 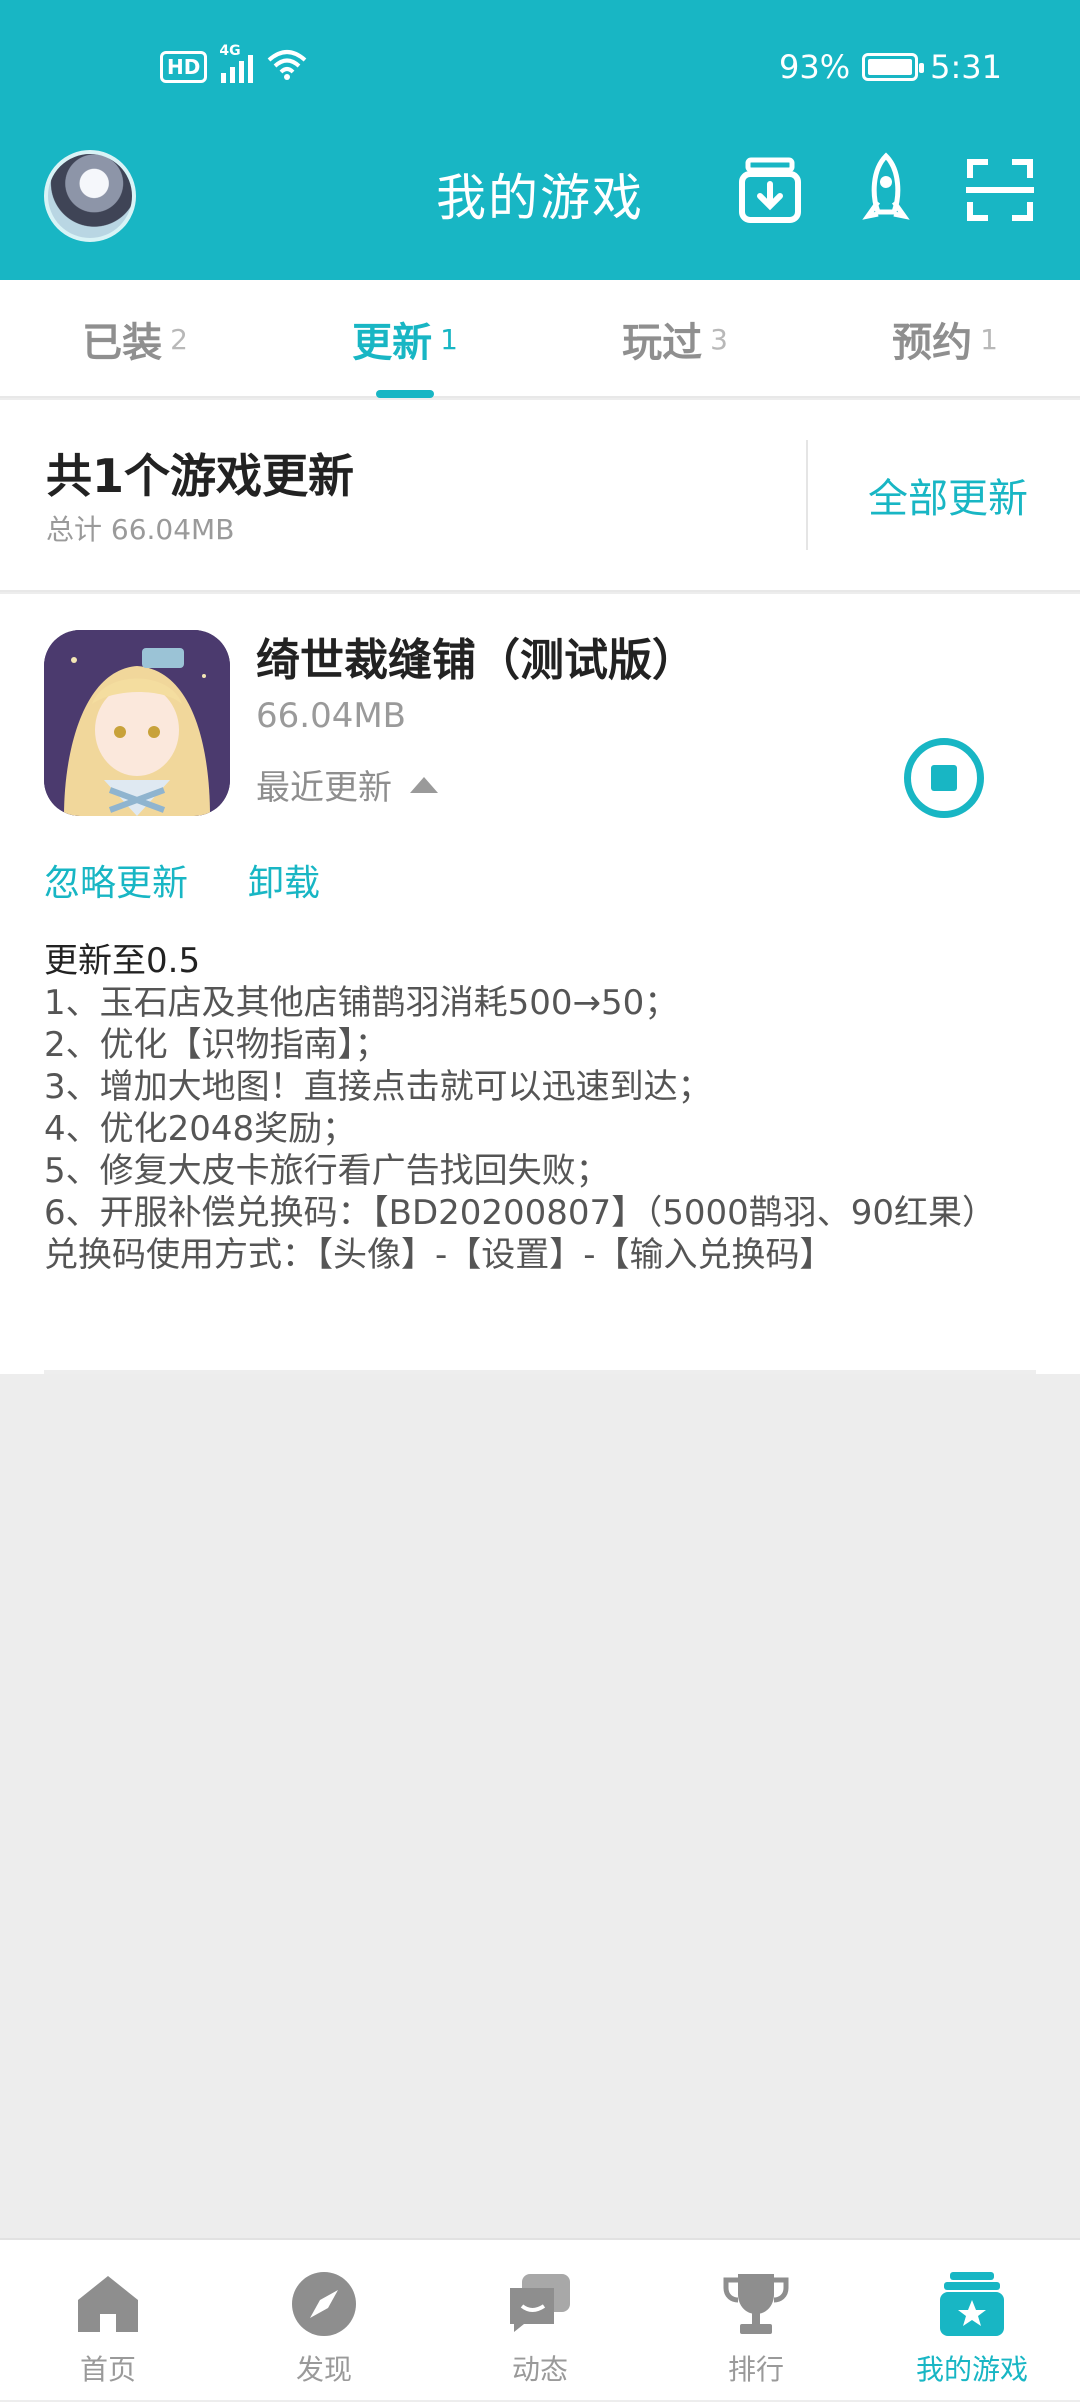 What do you see at coordinates (323, 2369) in the screenshot?
I see `nav-label: 发现` at bounding box center [323, 2369].